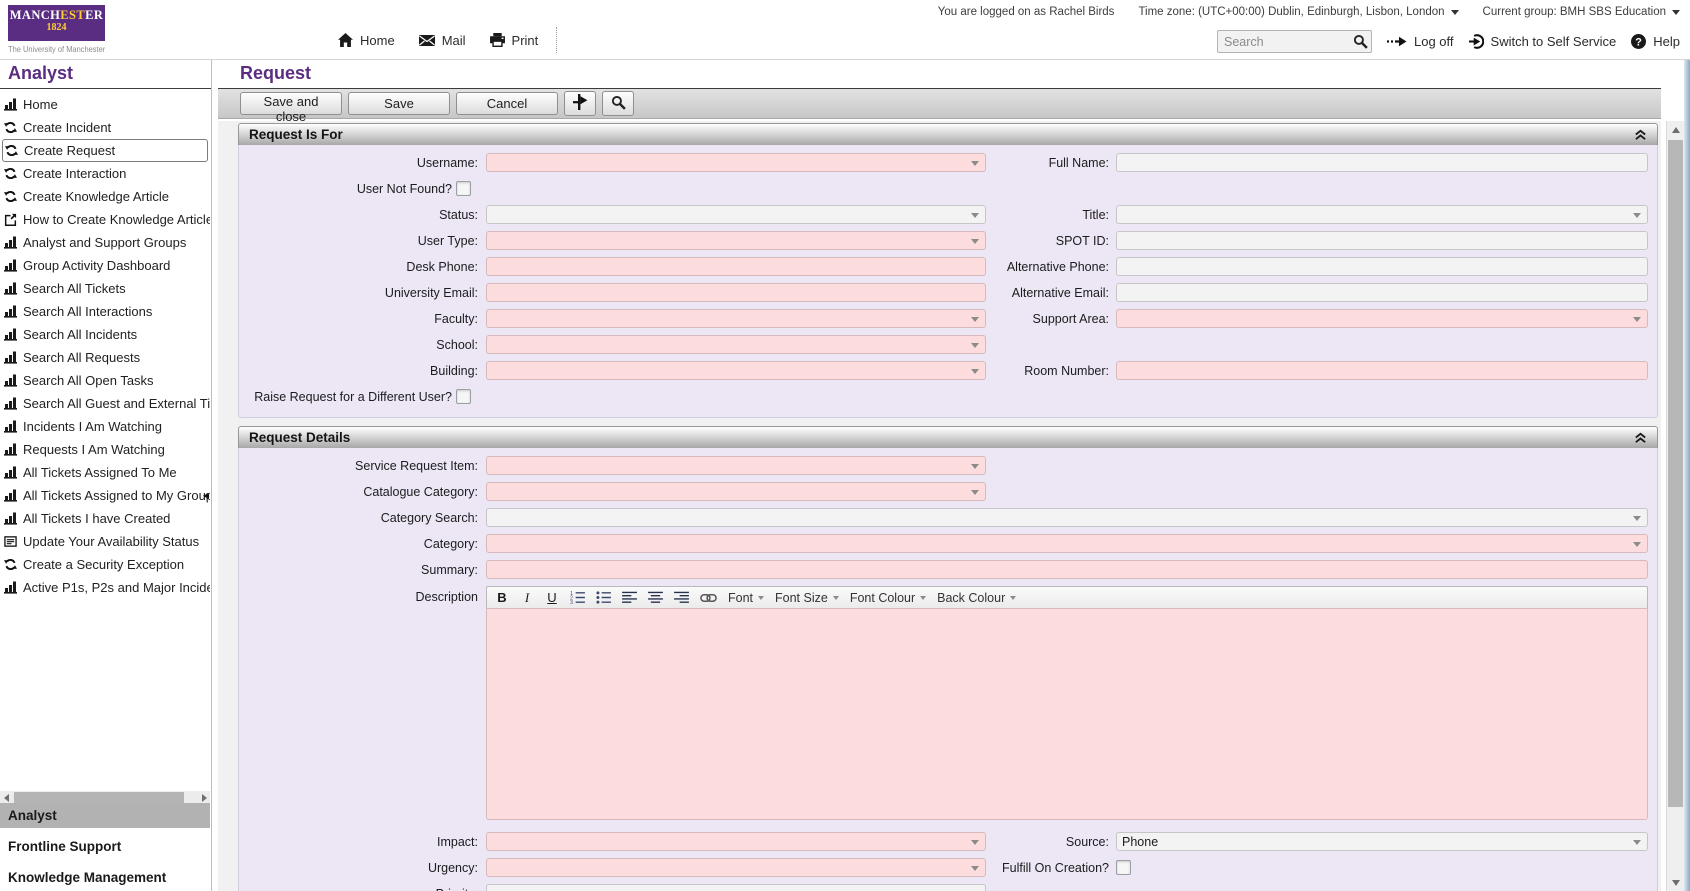  Describe the element at coordinates (552, 597) in the screenshot. I see `underline-button: U` at that location.